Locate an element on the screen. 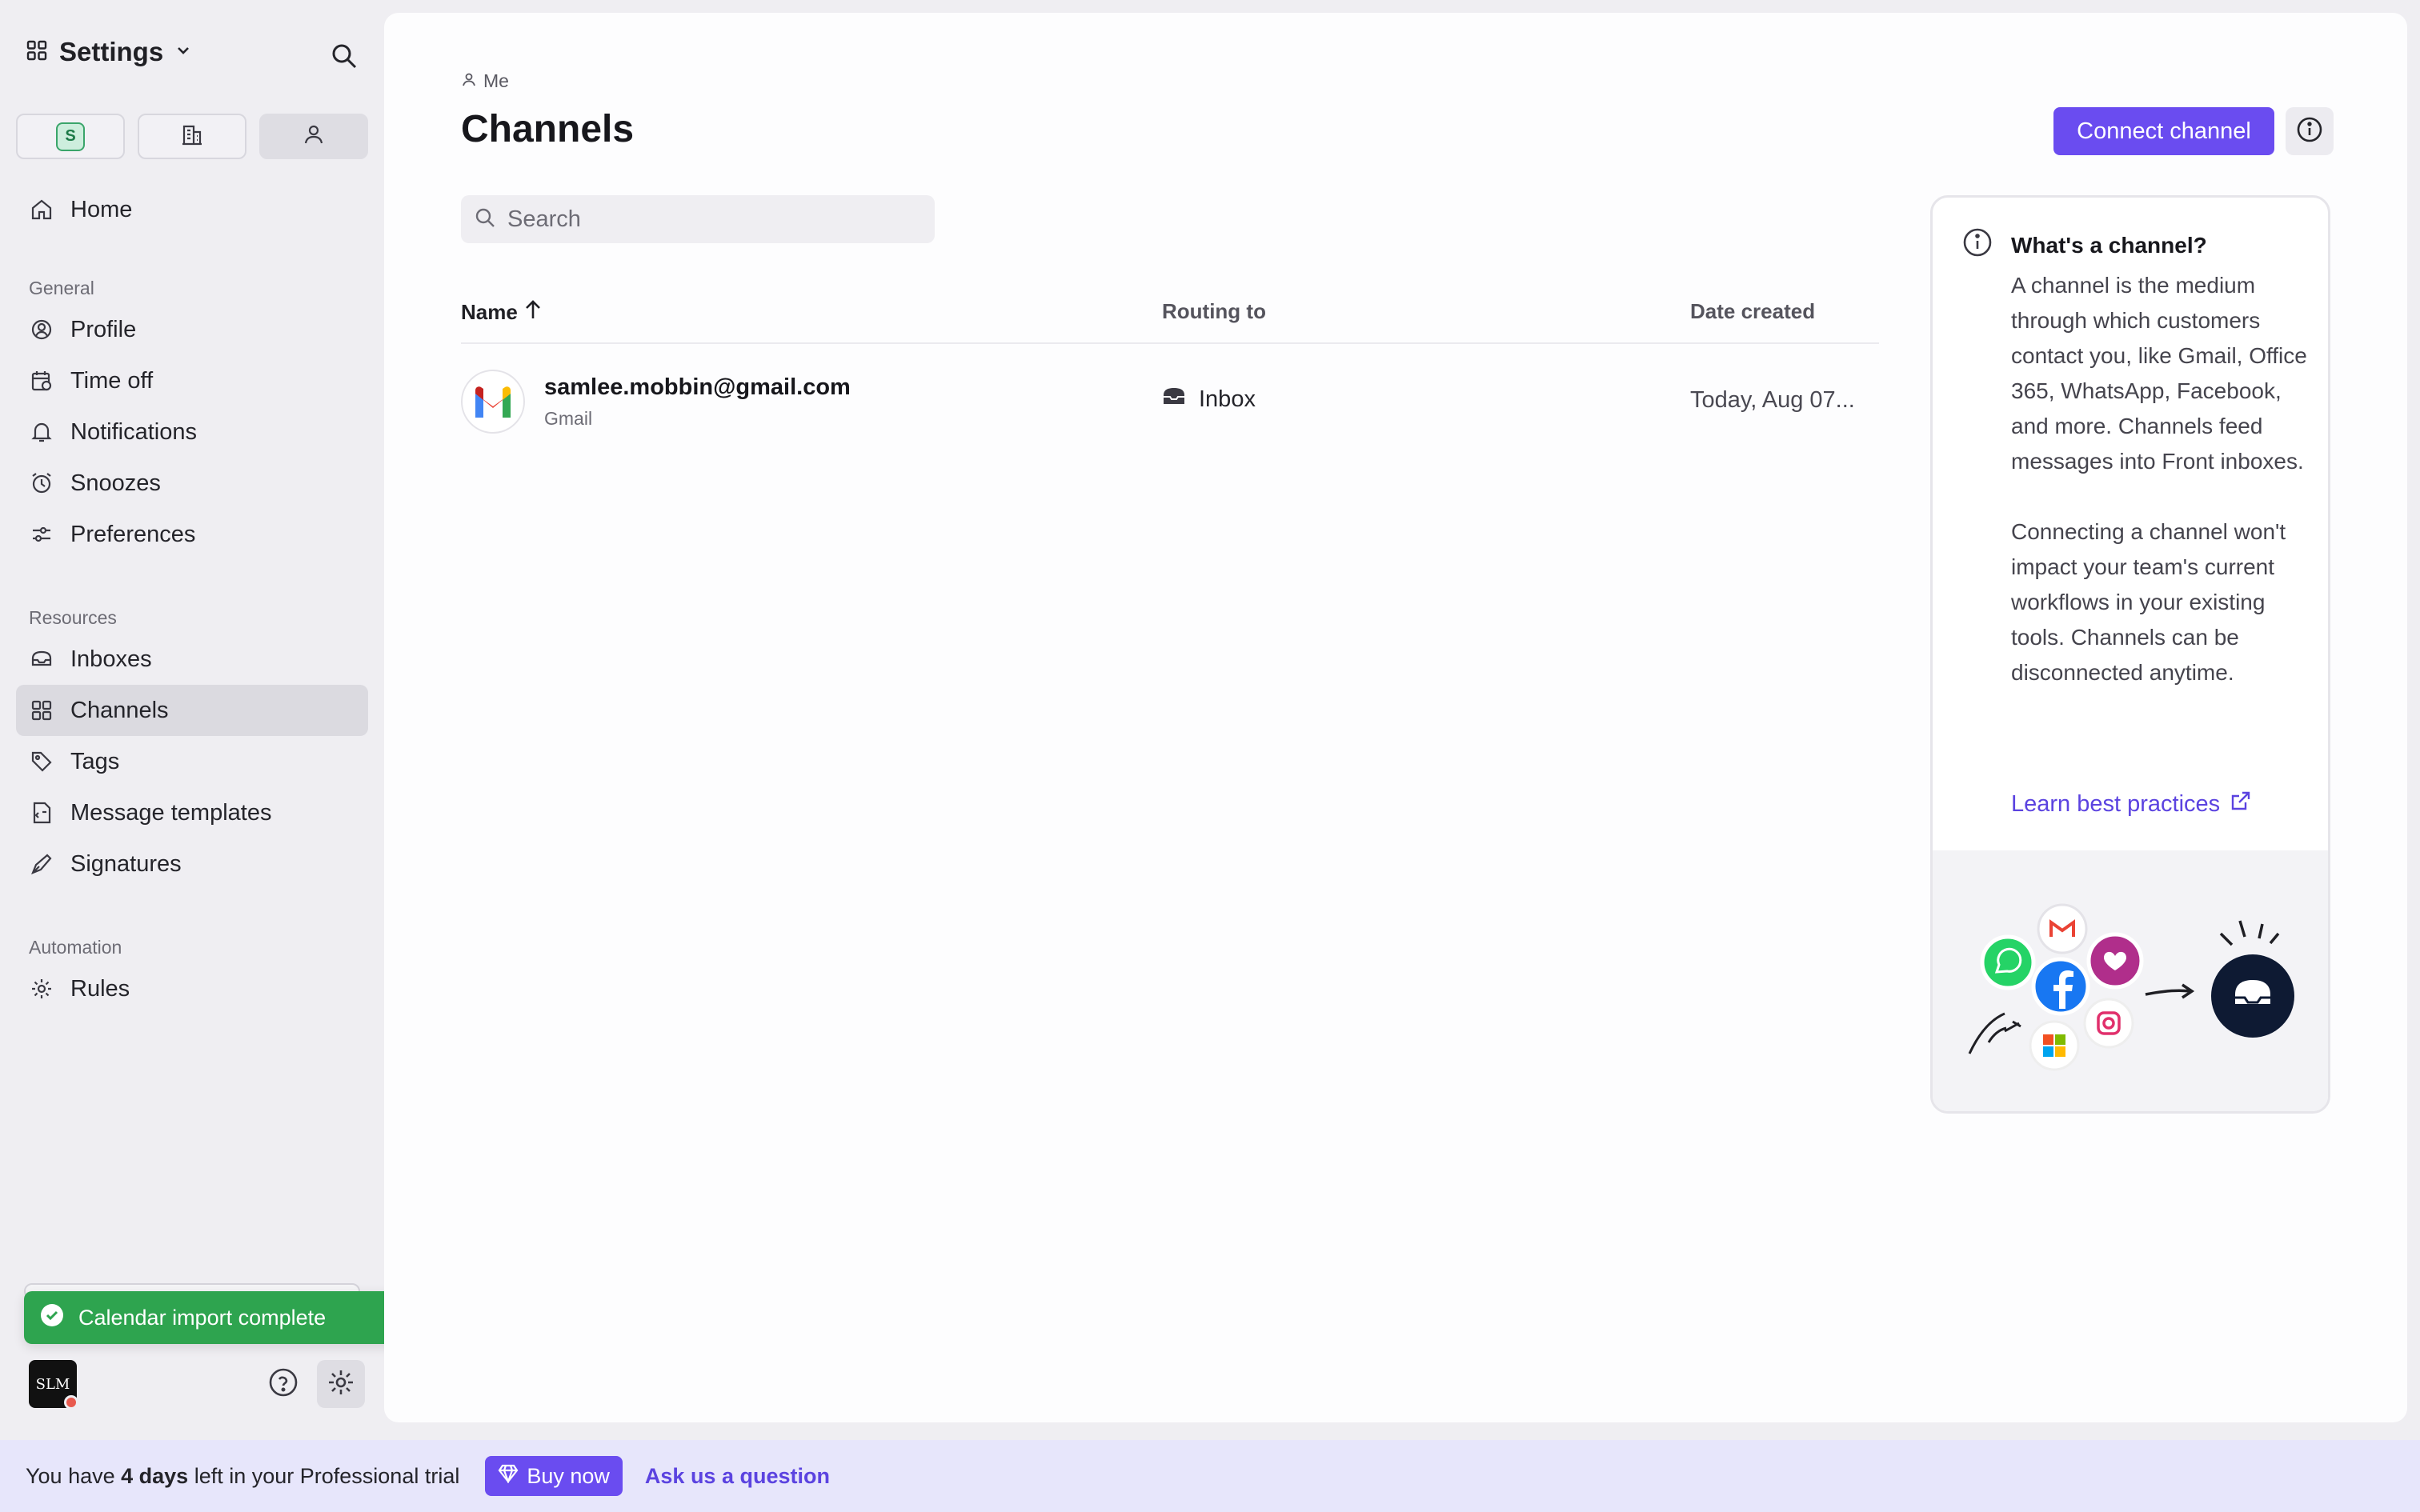 This screenshot has width=2420, height=1512. info-card-header: What's a channel? is located at coordinates (2084, 245).